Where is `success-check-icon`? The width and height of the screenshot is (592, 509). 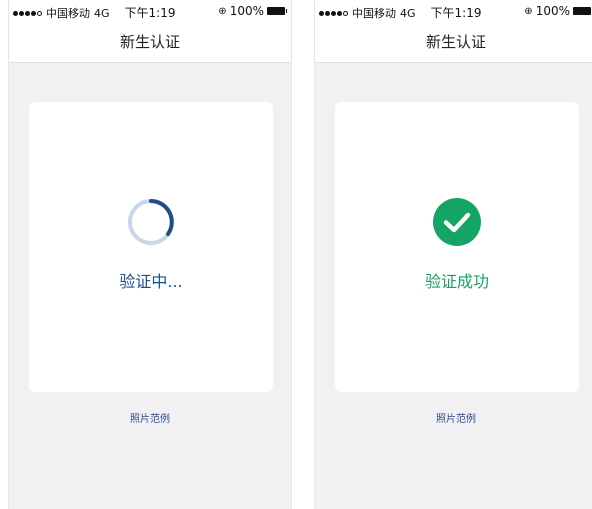
success-check-icon is located at coordinates (457, 222).